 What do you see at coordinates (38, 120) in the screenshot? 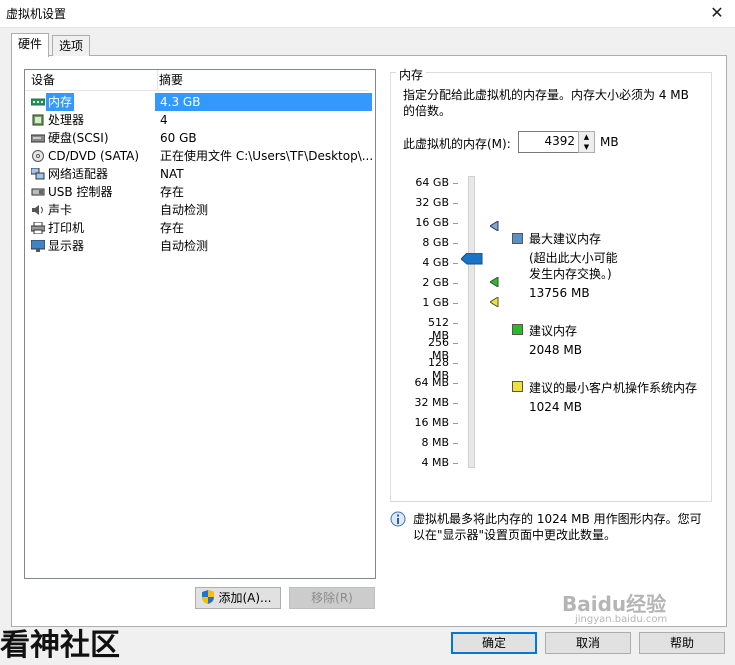
I see `processor-icon` at bounding box center [38, 120].